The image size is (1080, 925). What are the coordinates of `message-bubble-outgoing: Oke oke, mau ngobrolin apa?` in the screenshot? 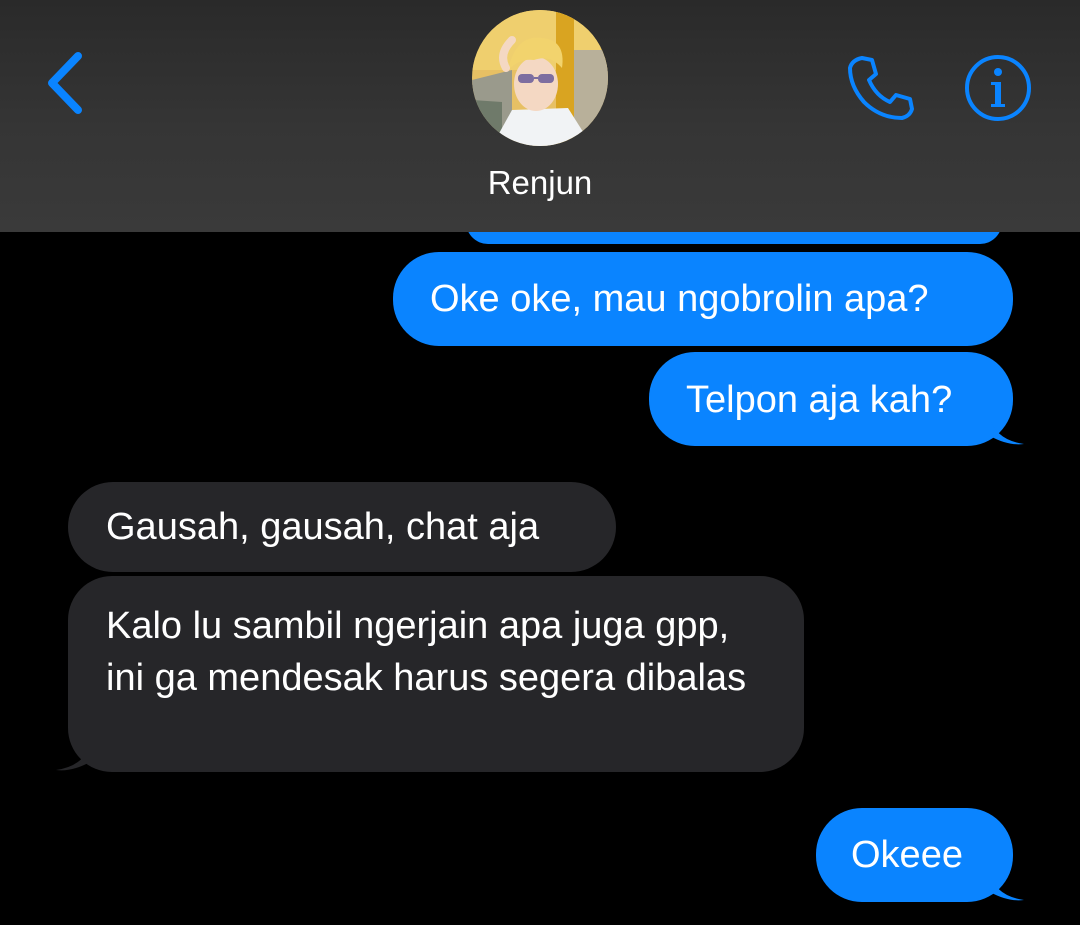 It's located at (703, 299).